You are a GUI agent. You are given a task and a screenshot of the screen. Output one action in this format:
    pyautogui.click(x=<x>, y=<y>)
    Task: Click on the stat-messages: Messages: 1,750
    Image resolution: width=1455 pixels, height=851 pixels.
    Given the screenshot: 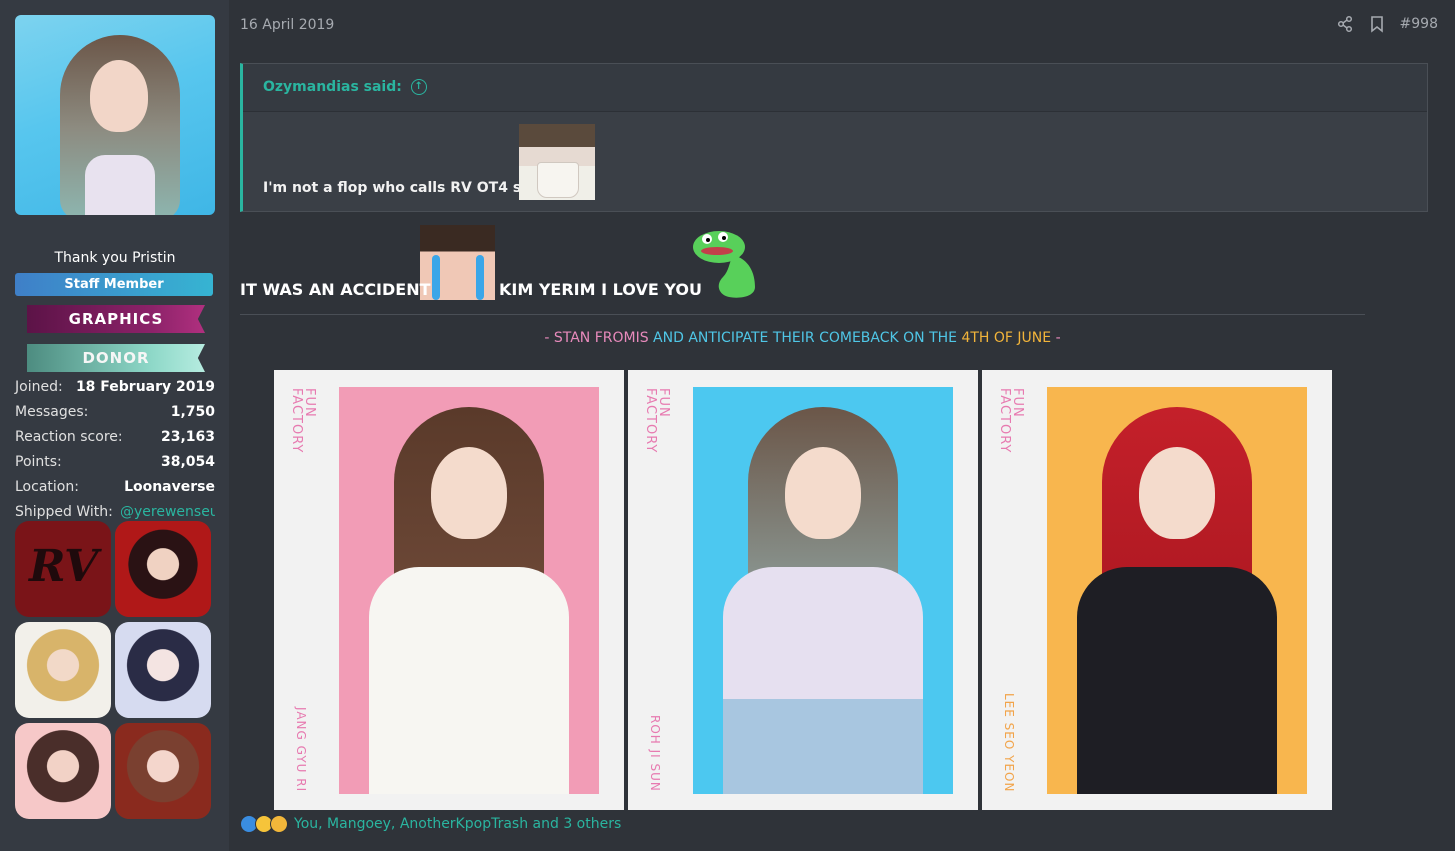 What is the action you would take?
    pyautogui.click(x=115, y=412)
    